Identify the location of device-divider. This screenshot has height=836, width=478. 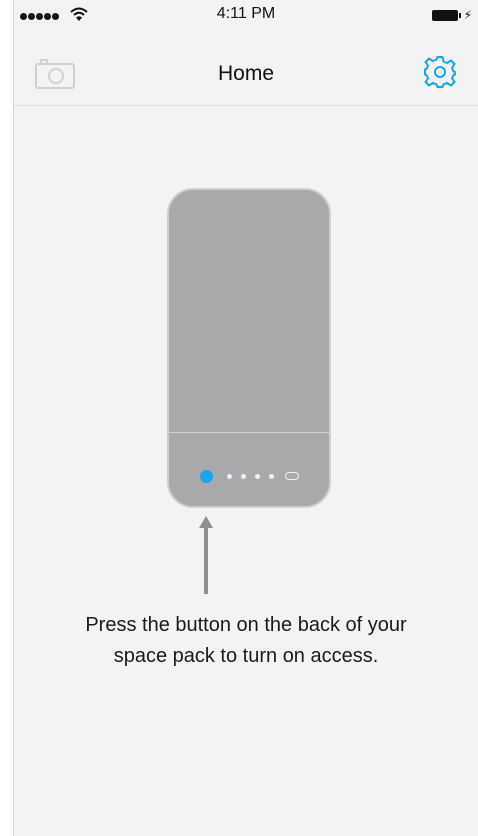
(249, 432).